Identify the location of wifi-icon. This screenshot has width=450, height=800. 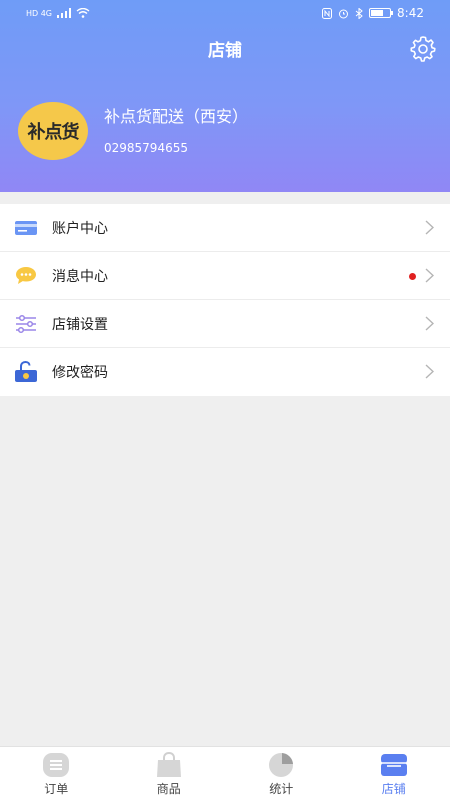
(83, 13).